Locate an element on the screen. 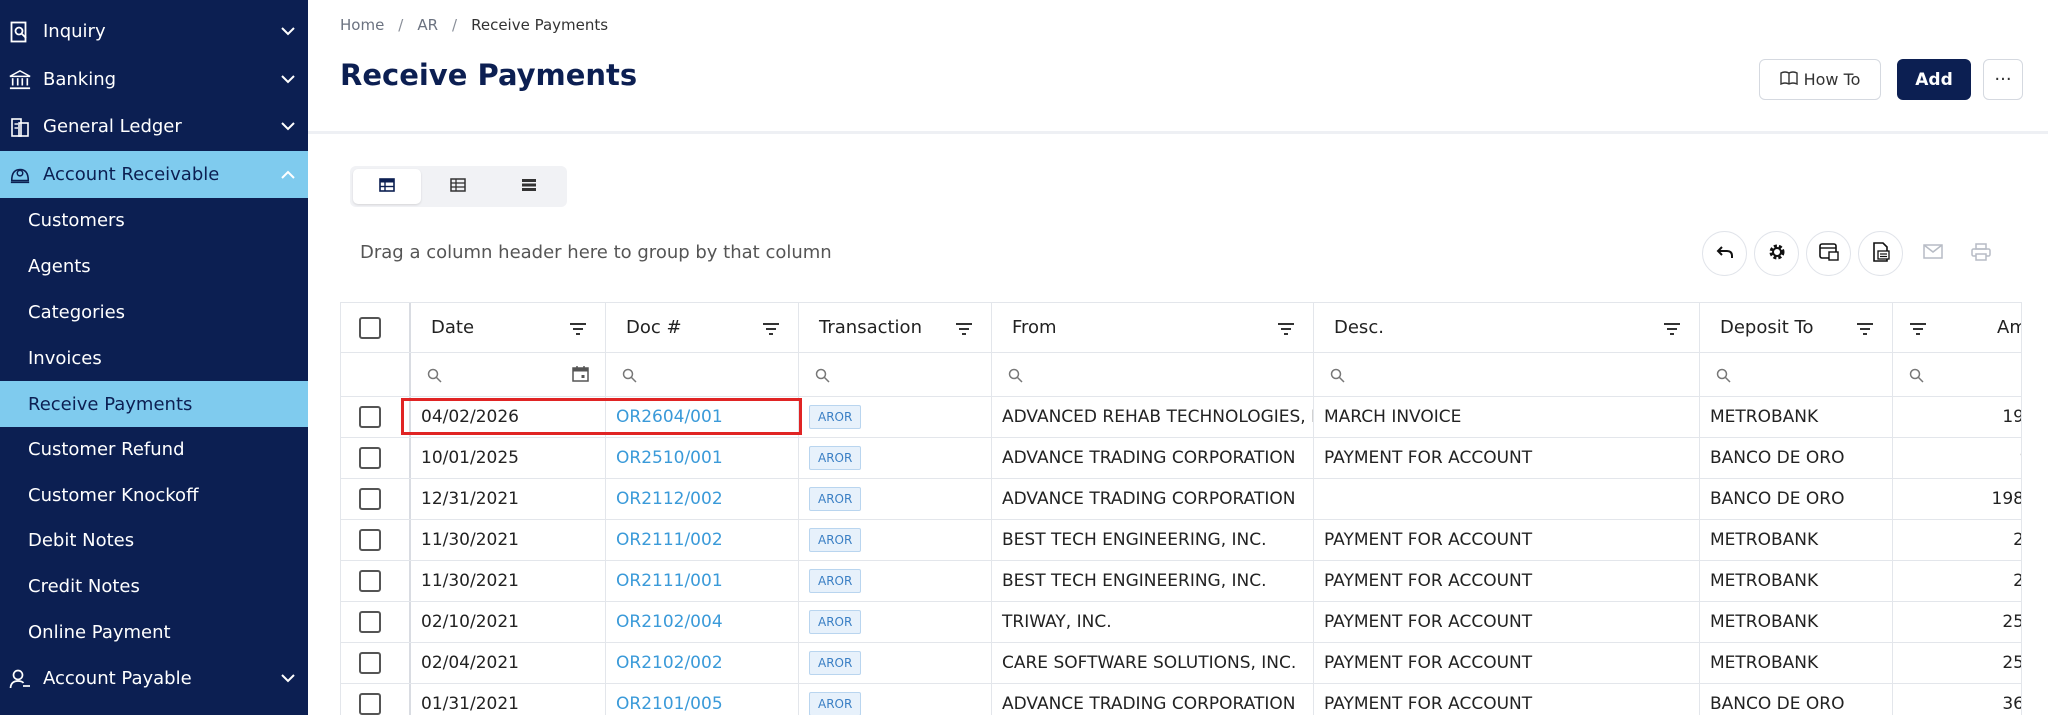 The height and width of the screenshot is (715, 2048). column-header-transaction: Transaction is located at coordinates (895, 327).